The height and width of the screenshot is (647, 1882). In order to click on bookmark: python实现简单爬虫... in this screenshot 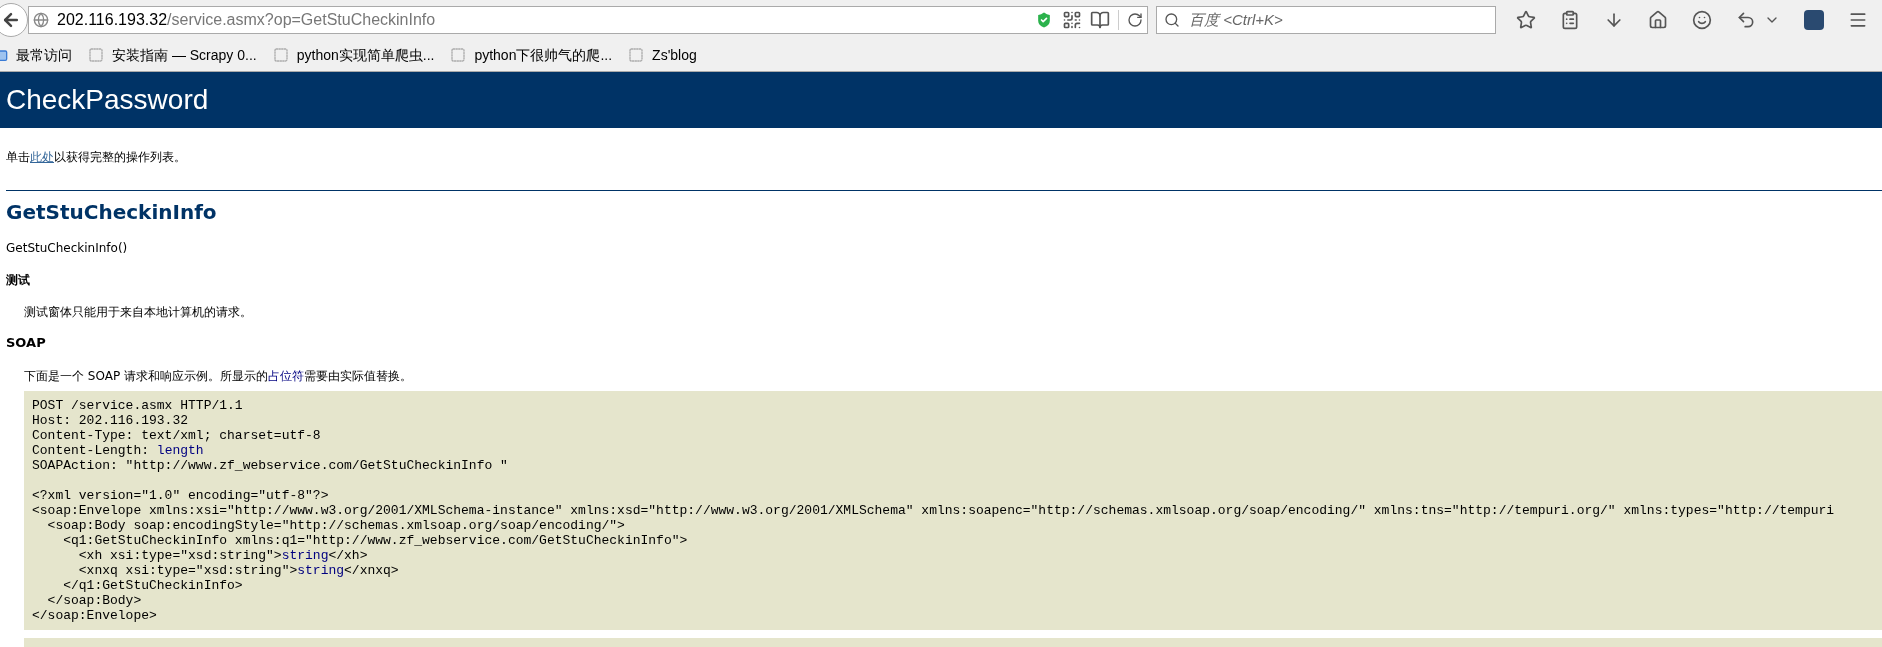, I will do `click(353, 55)`.